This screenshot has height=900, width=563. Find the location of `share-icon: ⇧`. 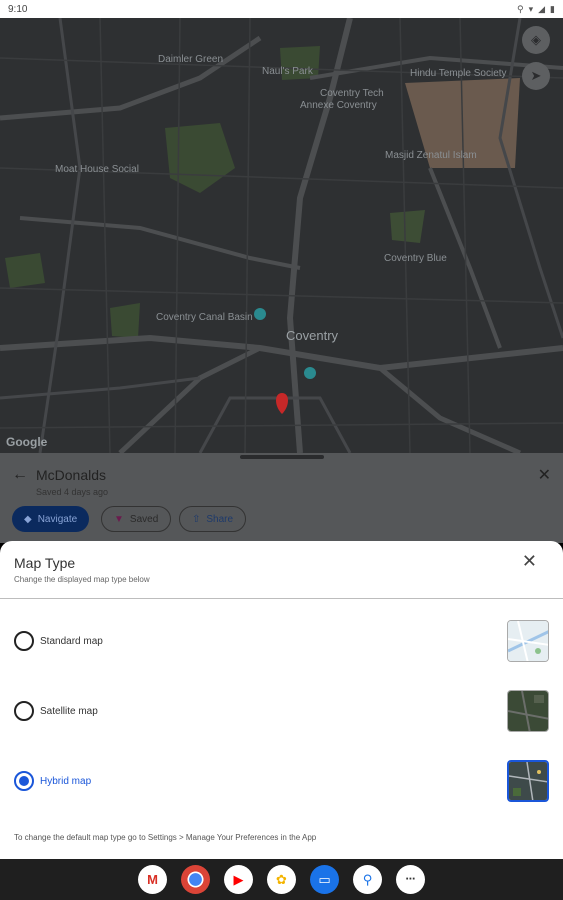

share-icon: ⇧ is located at coordinates (196, 519).